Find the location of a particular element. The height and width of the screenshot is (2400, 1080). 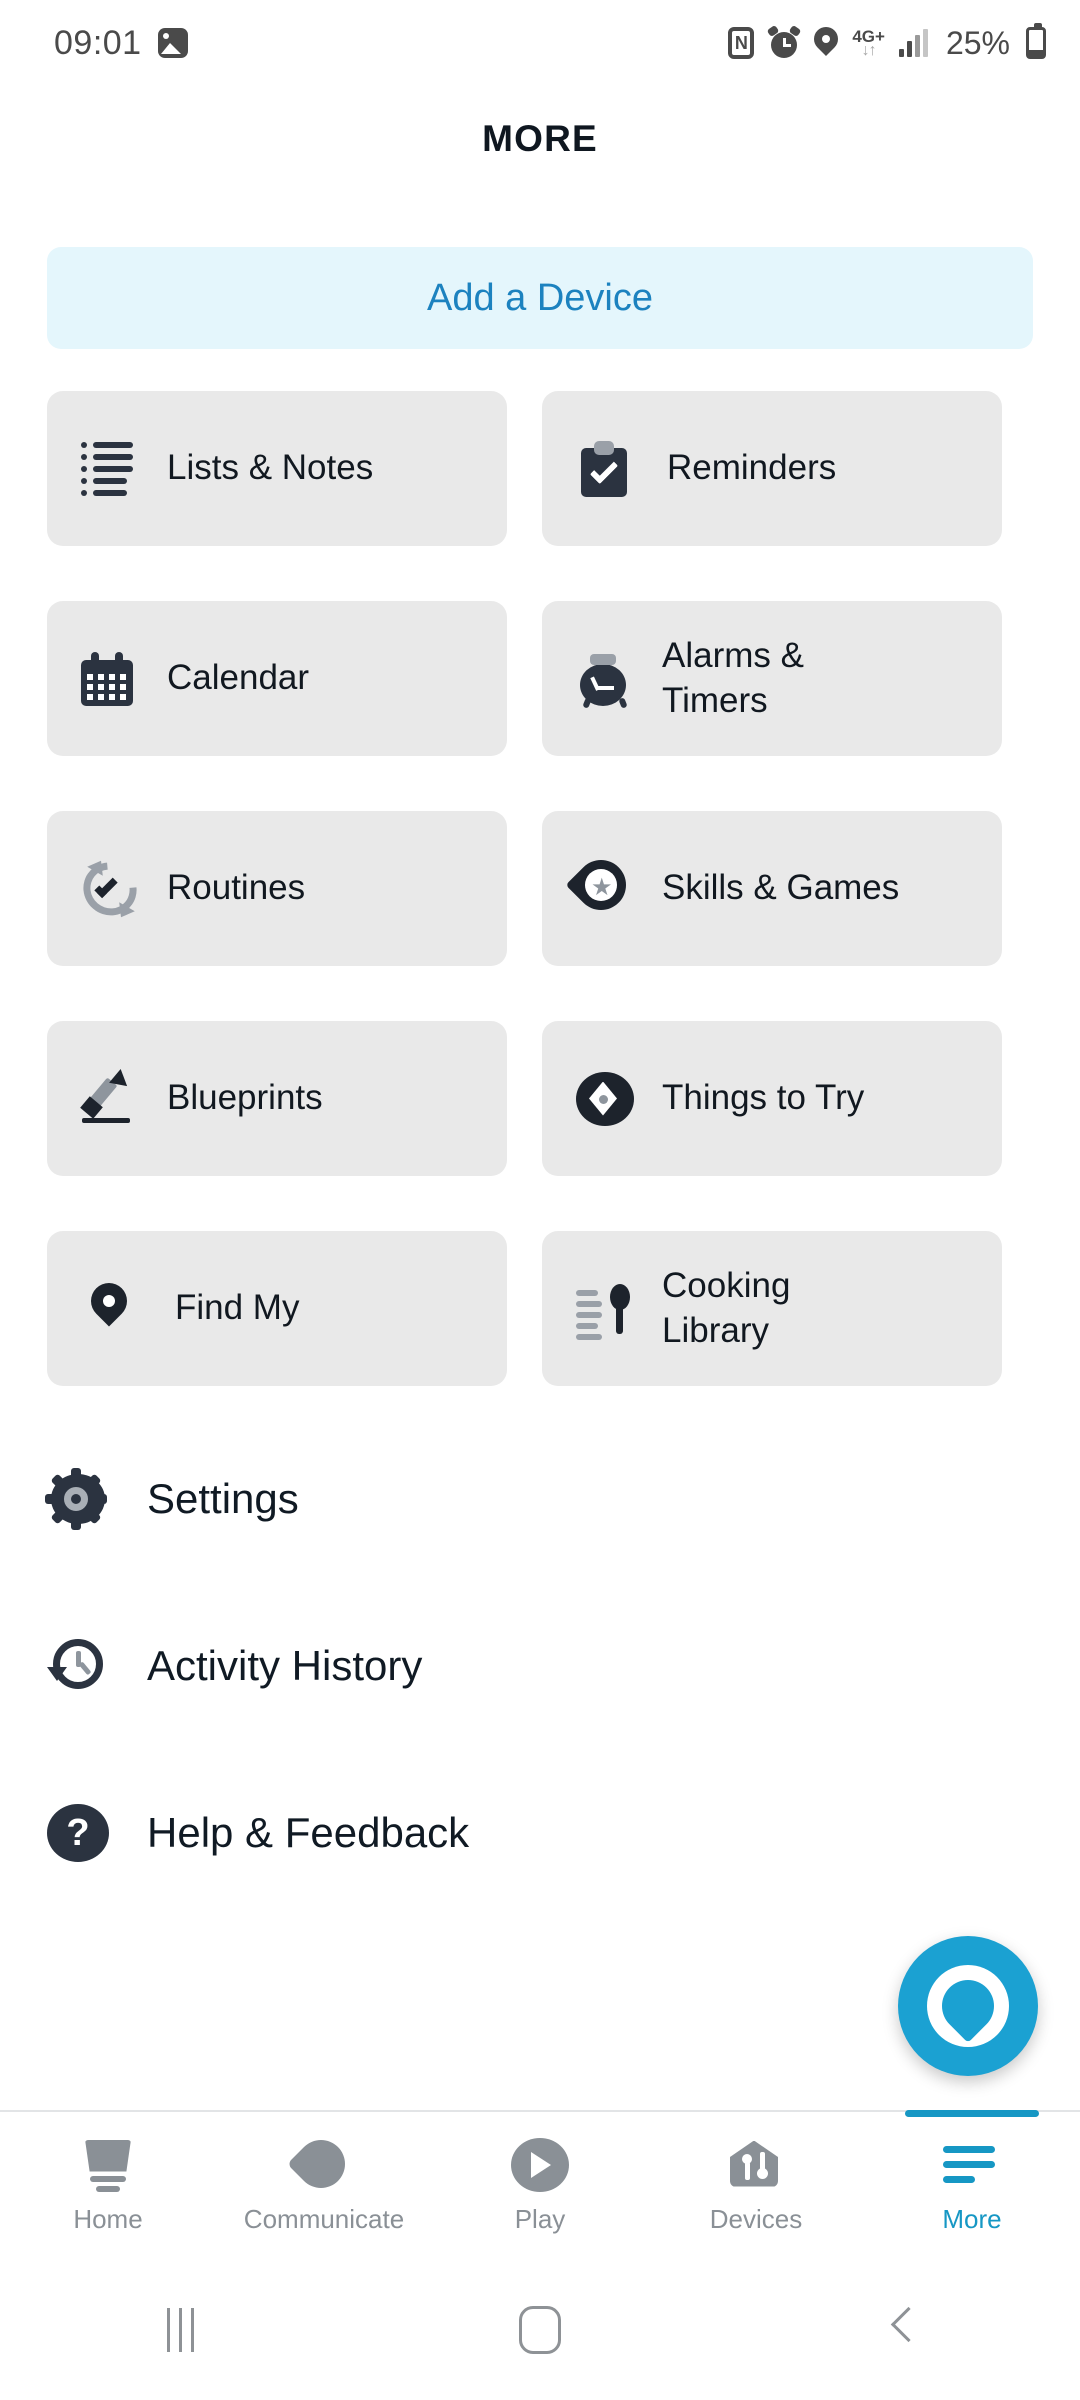

tile-blueprints: Blueprints is located at coordinates (277, 1098).